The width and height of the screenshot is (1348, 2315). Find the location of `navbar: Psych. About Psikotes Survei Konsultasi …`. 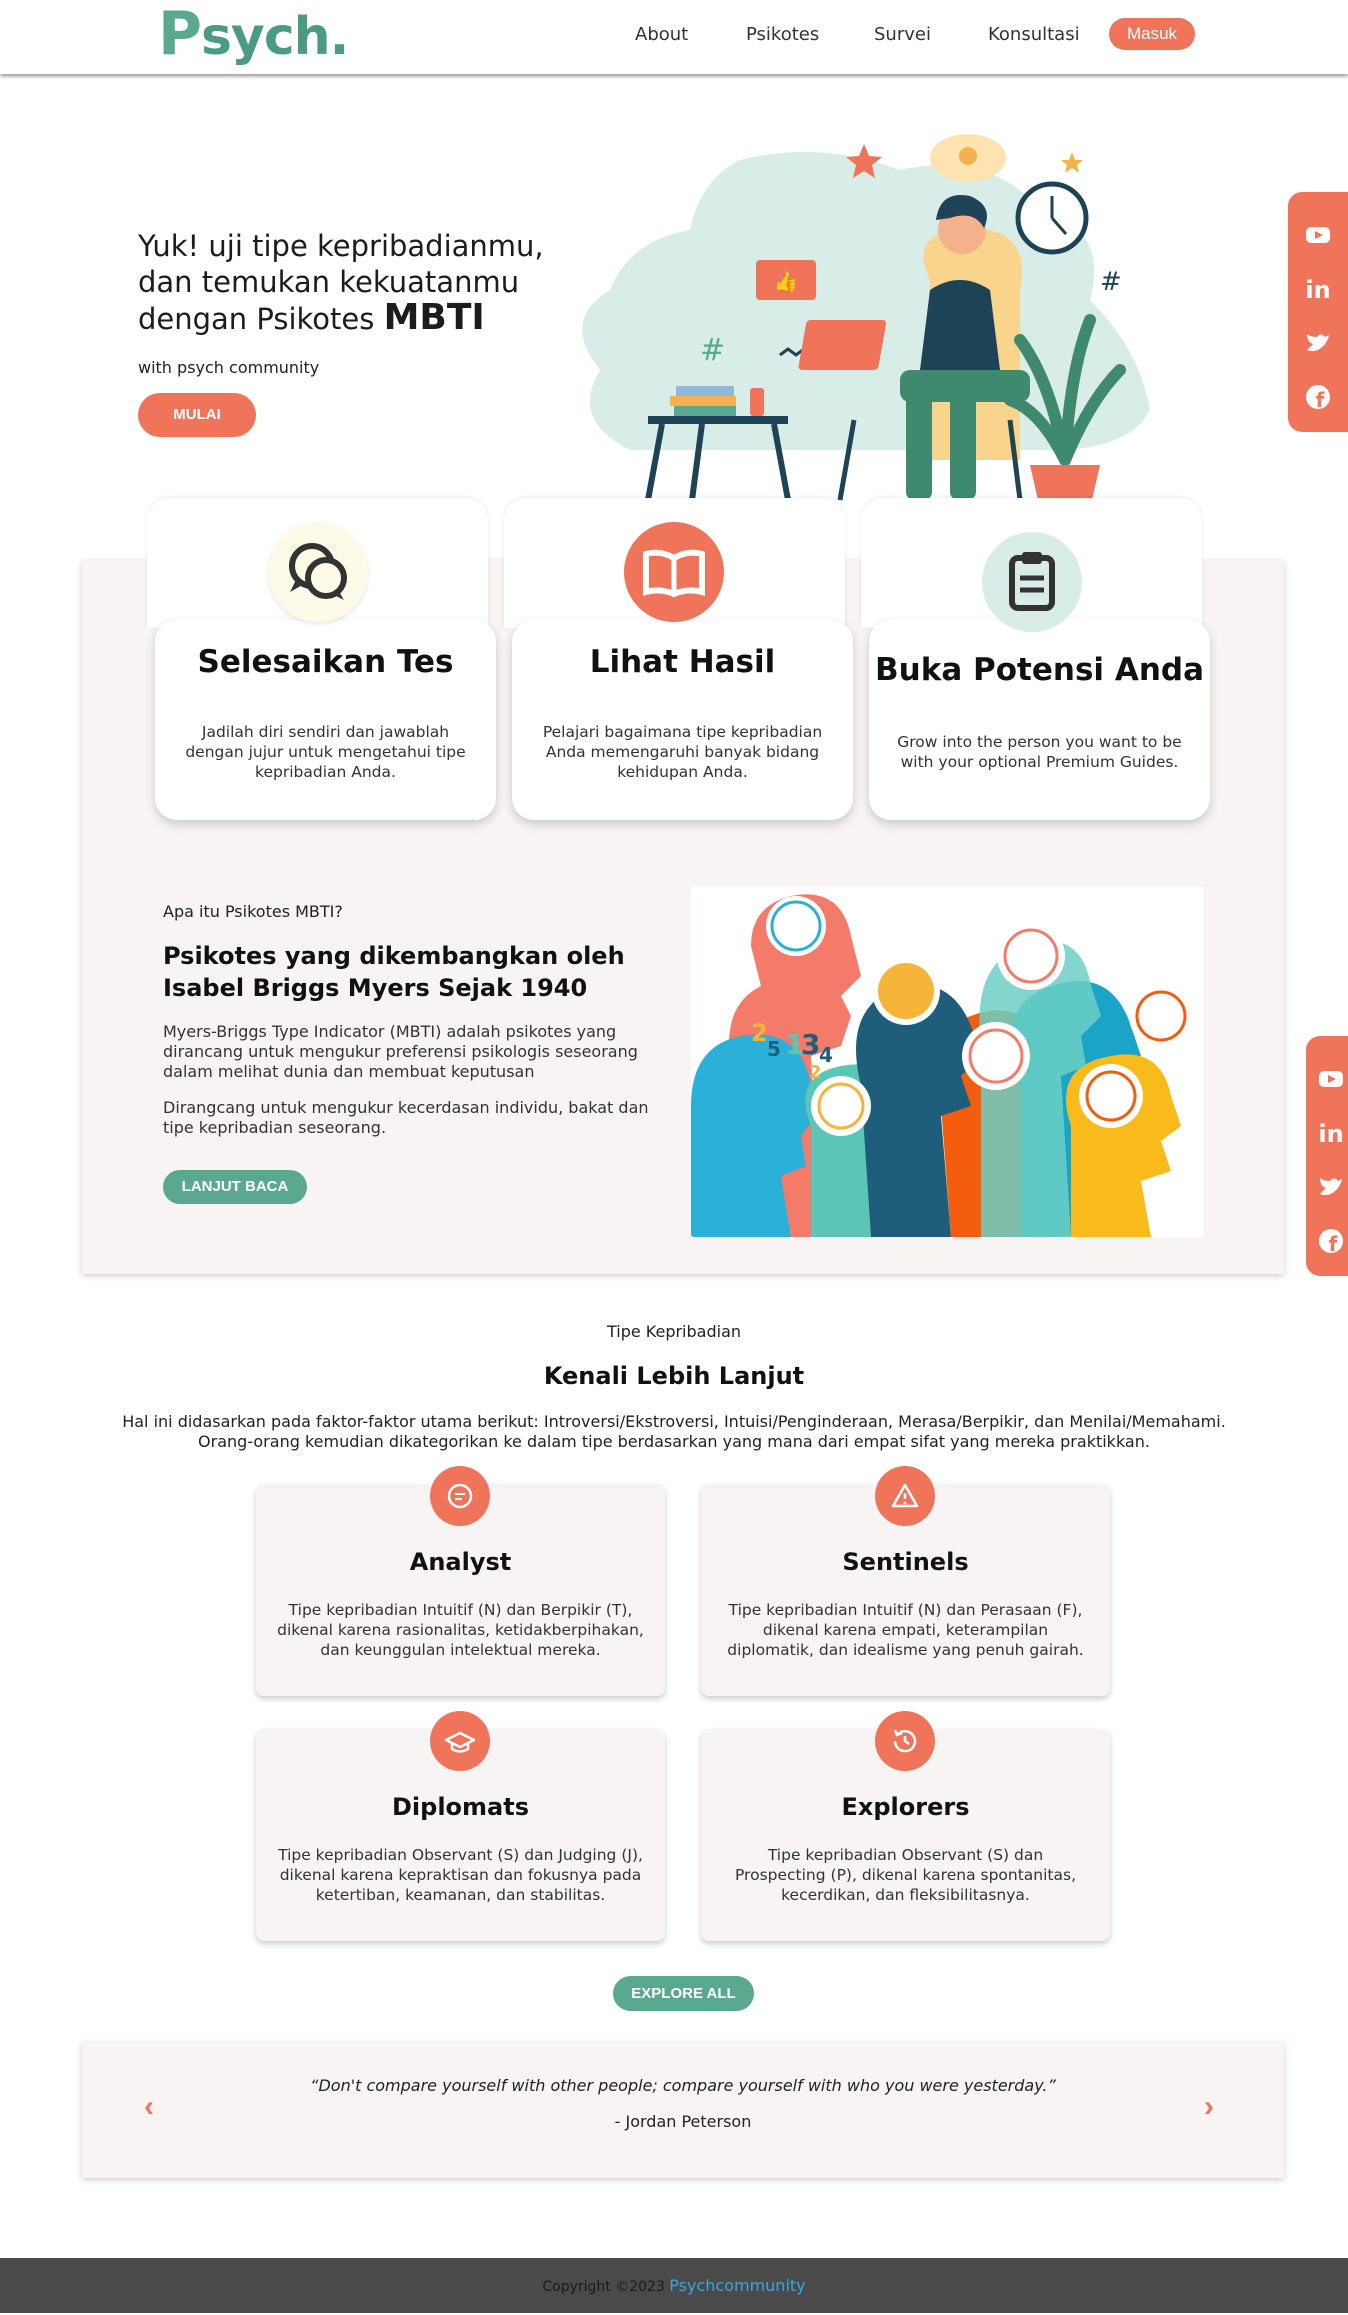

navbar: Psych. About Psikotes Survei Konsultasi … is located at coordinates (674, 37).